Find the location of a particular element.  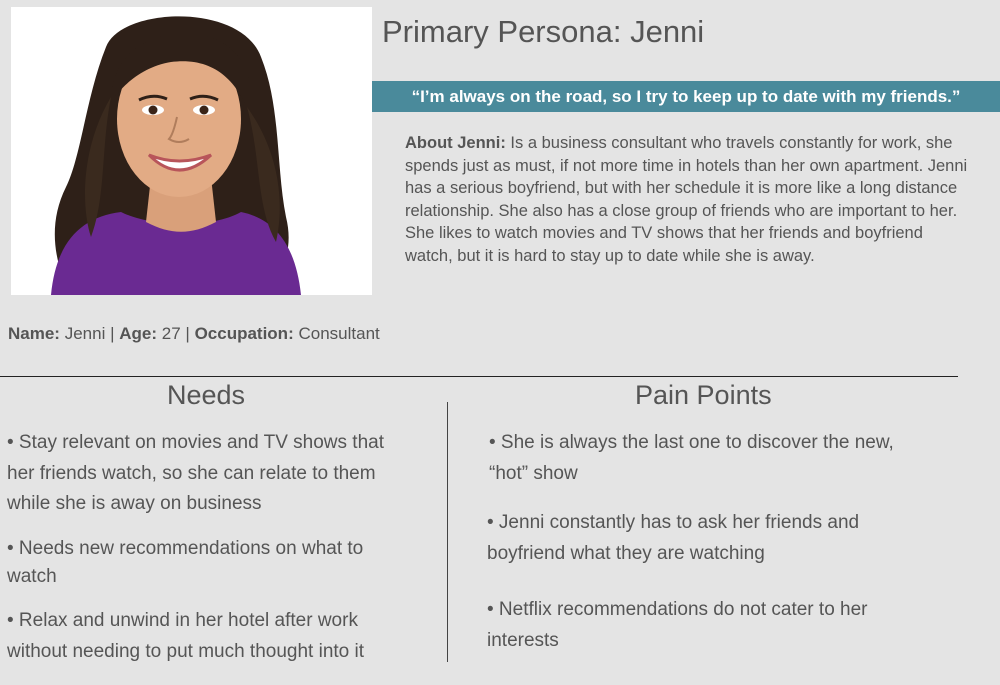

occupation-value: Consultant is located at coordinates (339, 333).